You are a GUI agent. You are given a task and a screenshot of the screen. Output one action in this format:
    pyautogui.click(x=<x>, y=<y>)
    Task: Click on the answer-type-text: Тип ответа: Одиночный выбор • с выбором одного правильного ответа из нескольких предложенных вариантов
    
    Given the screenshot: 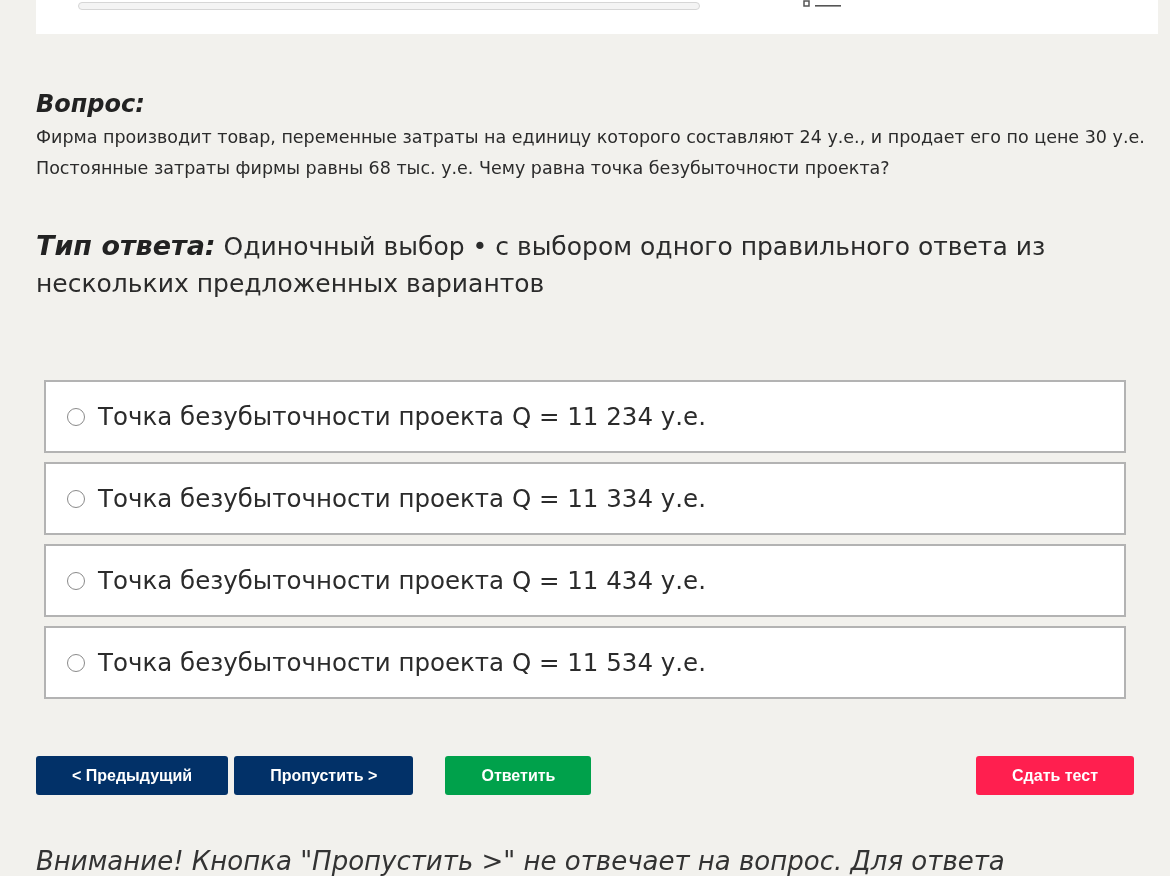 What is the action you would take?
    pyautogui.click(x=541, y=264)
    